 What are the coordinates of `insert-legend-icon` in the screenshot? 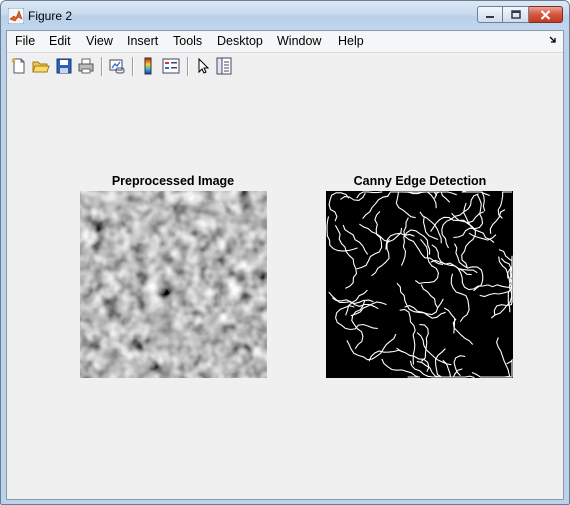 It's located at (171, 66).